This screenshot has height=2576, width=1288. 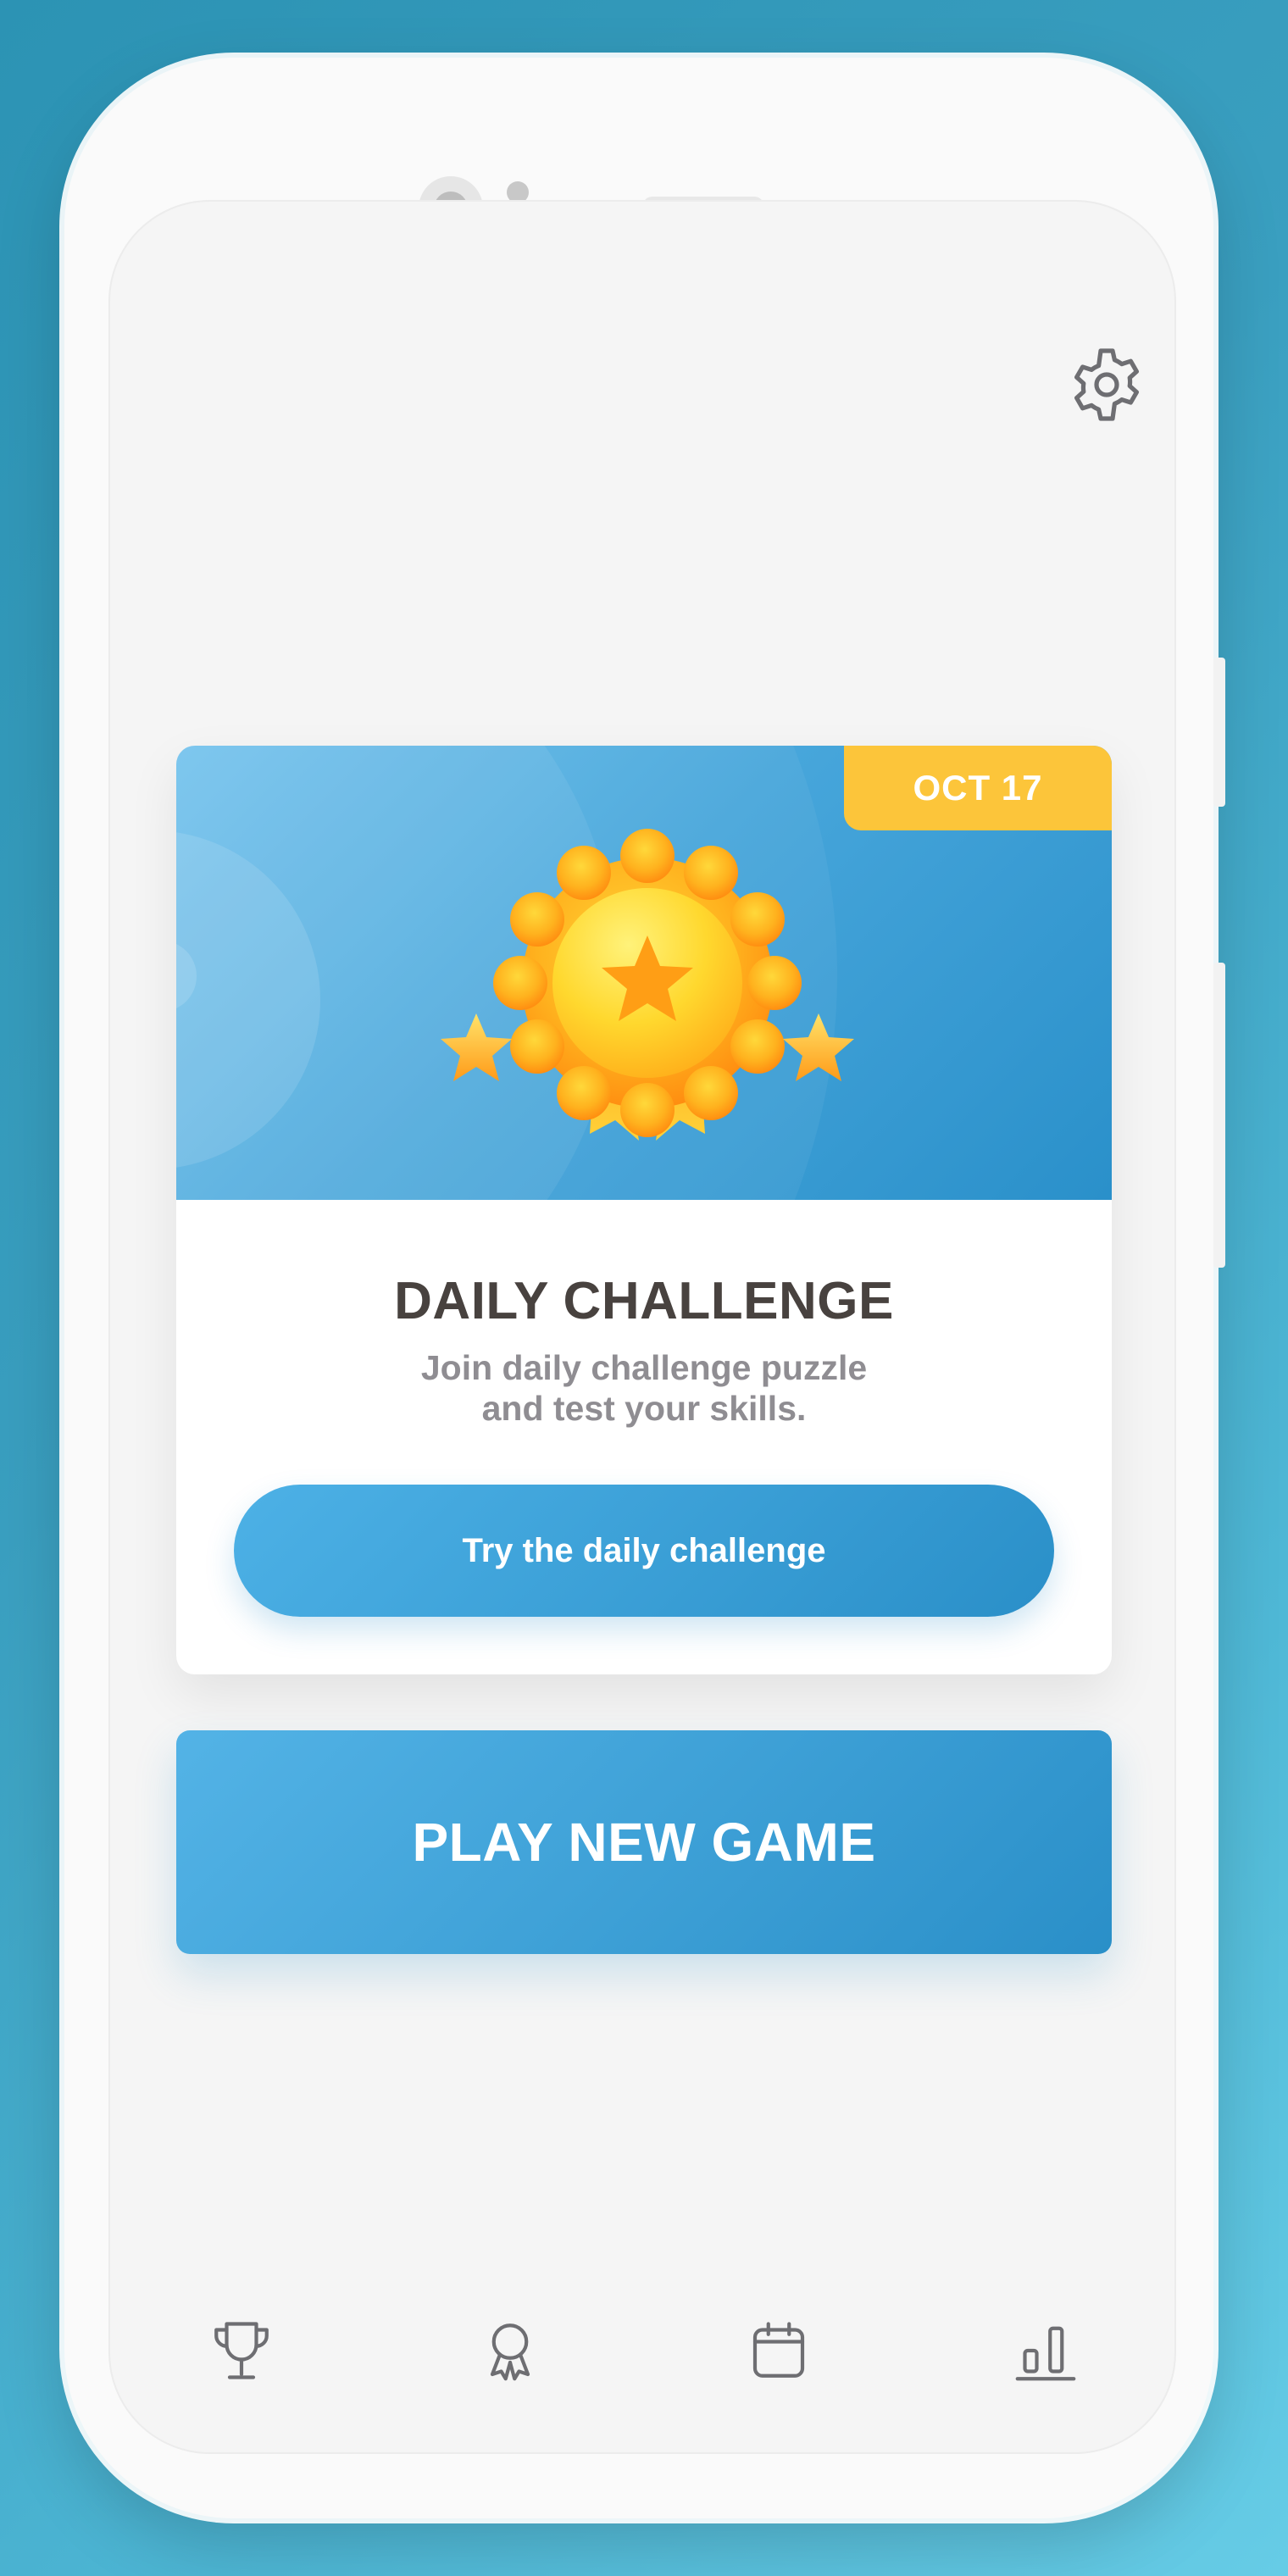 I want to click on volume-button, so click(x=1219, y=1115).